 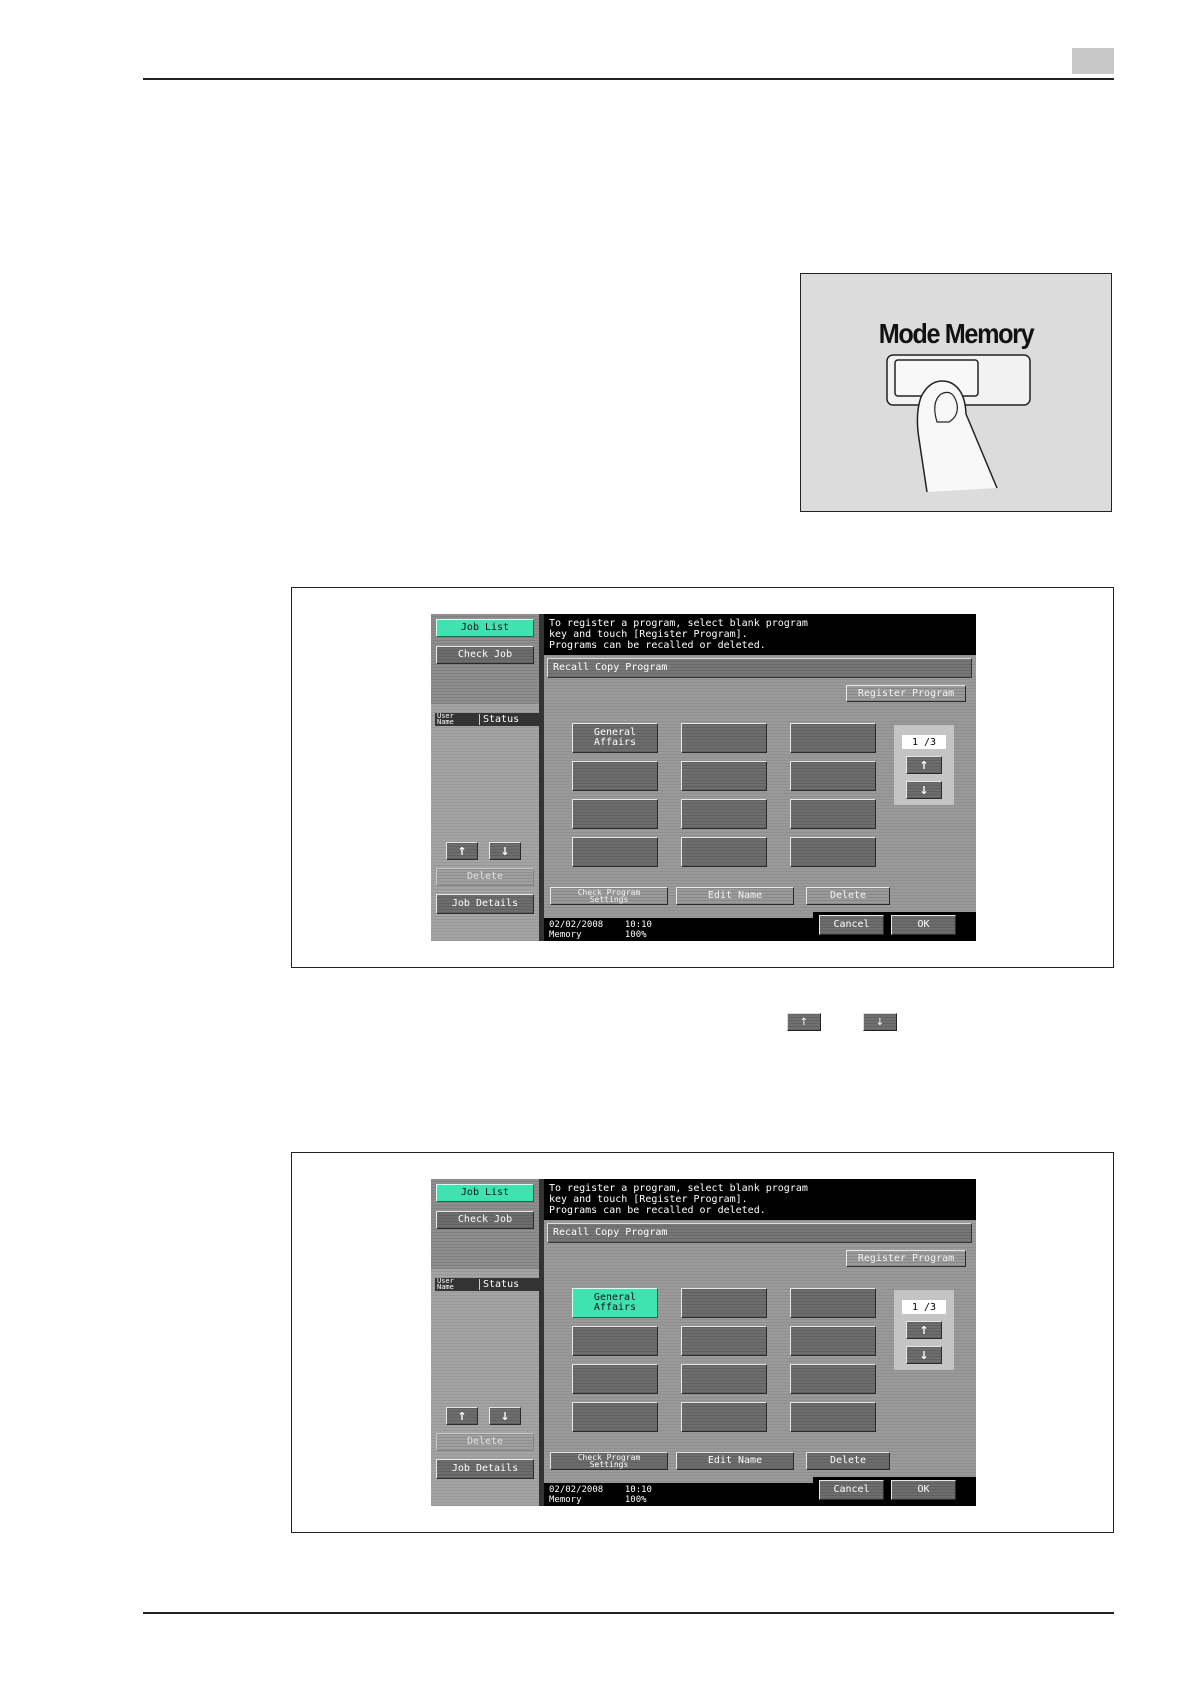 I want to click on mode-memory-illustration: Mode Memory, so click(x=956, y=392).